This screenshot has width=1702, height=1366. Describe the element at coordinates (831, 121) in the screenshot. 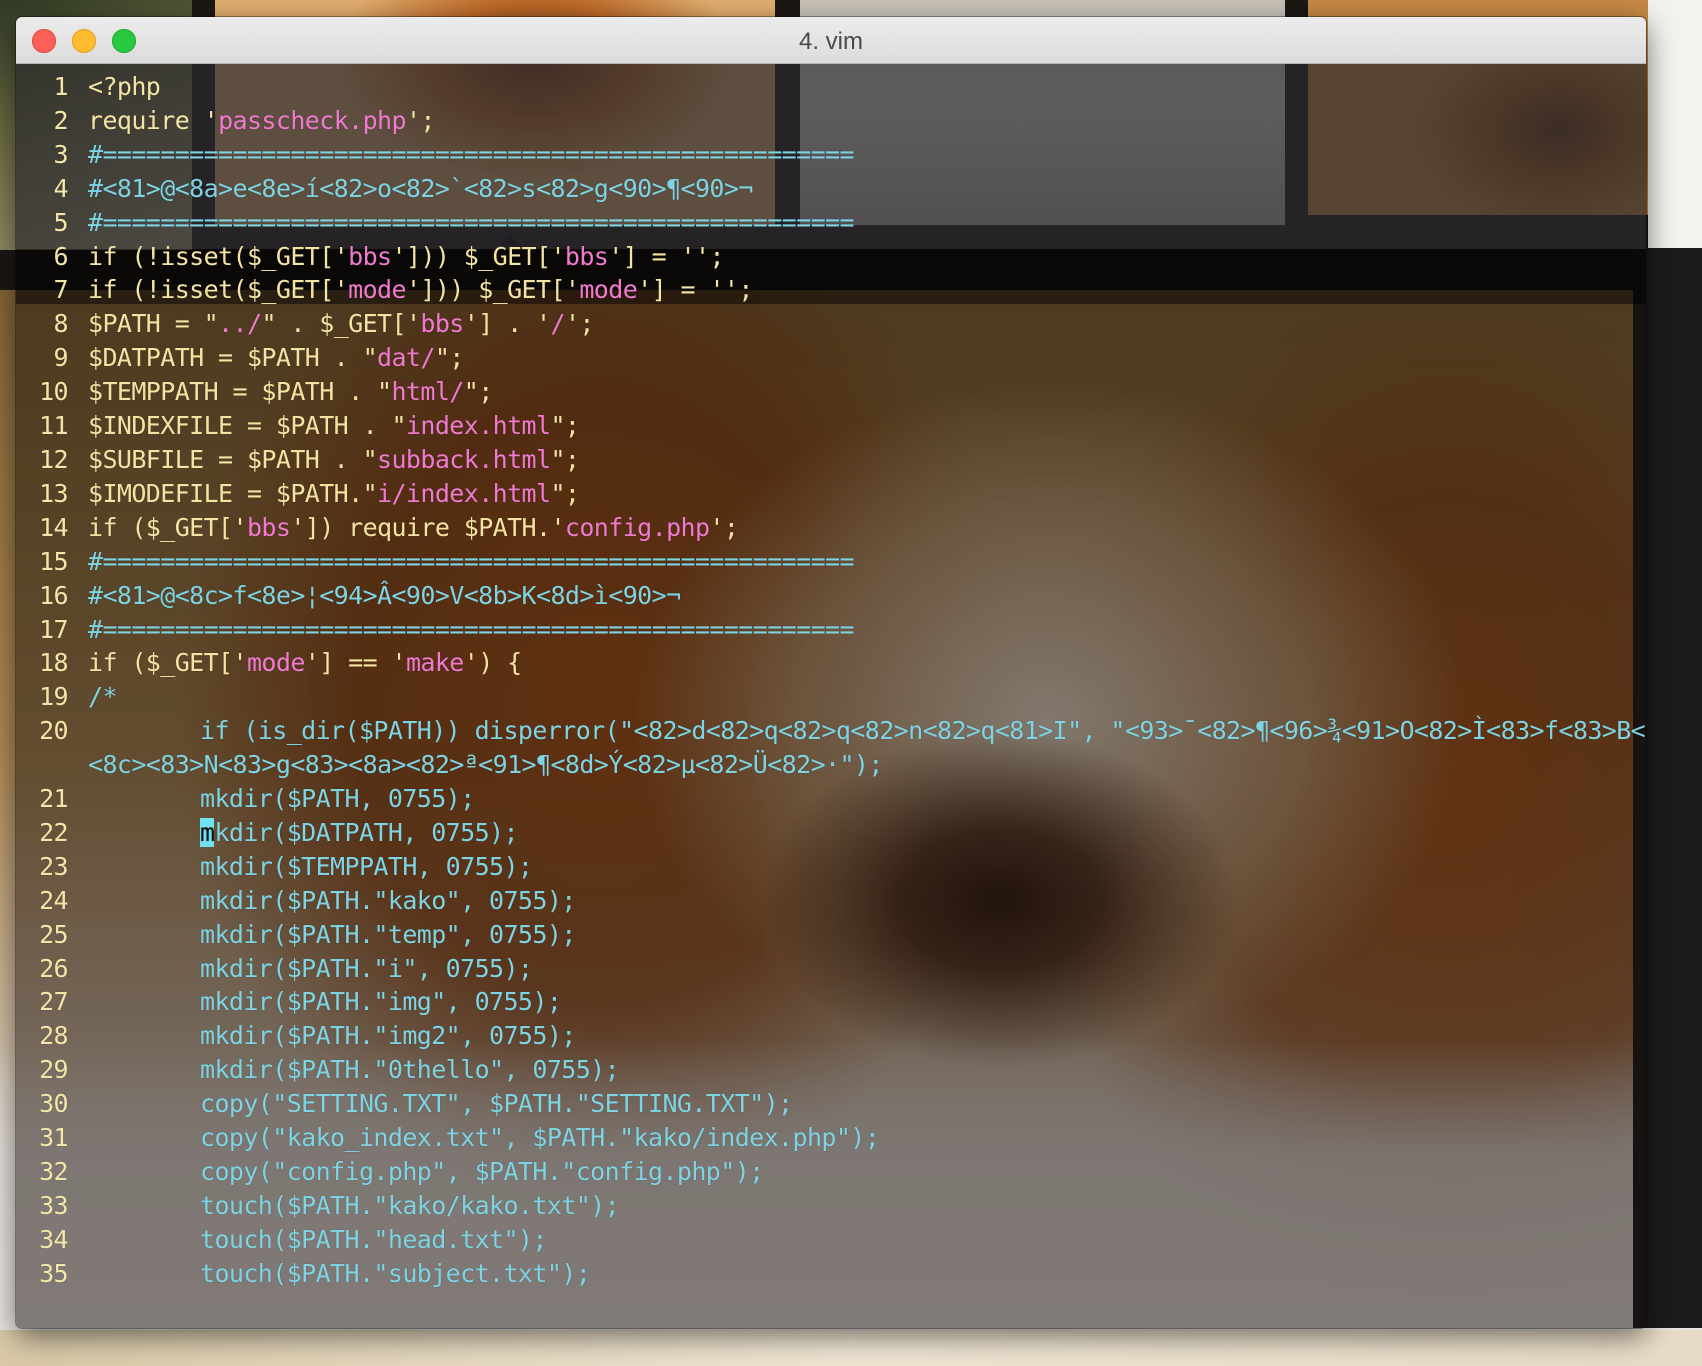

I see `code-line: 2 require 'passcheck.php';` at that location.